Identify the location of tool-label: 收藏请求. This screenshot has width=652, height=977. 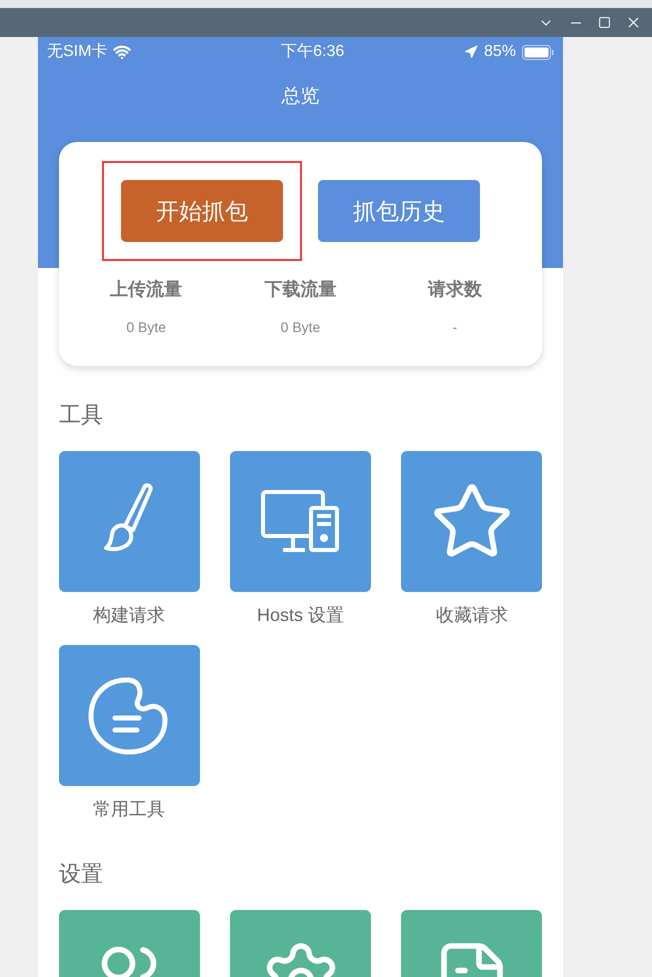
(472, 615).